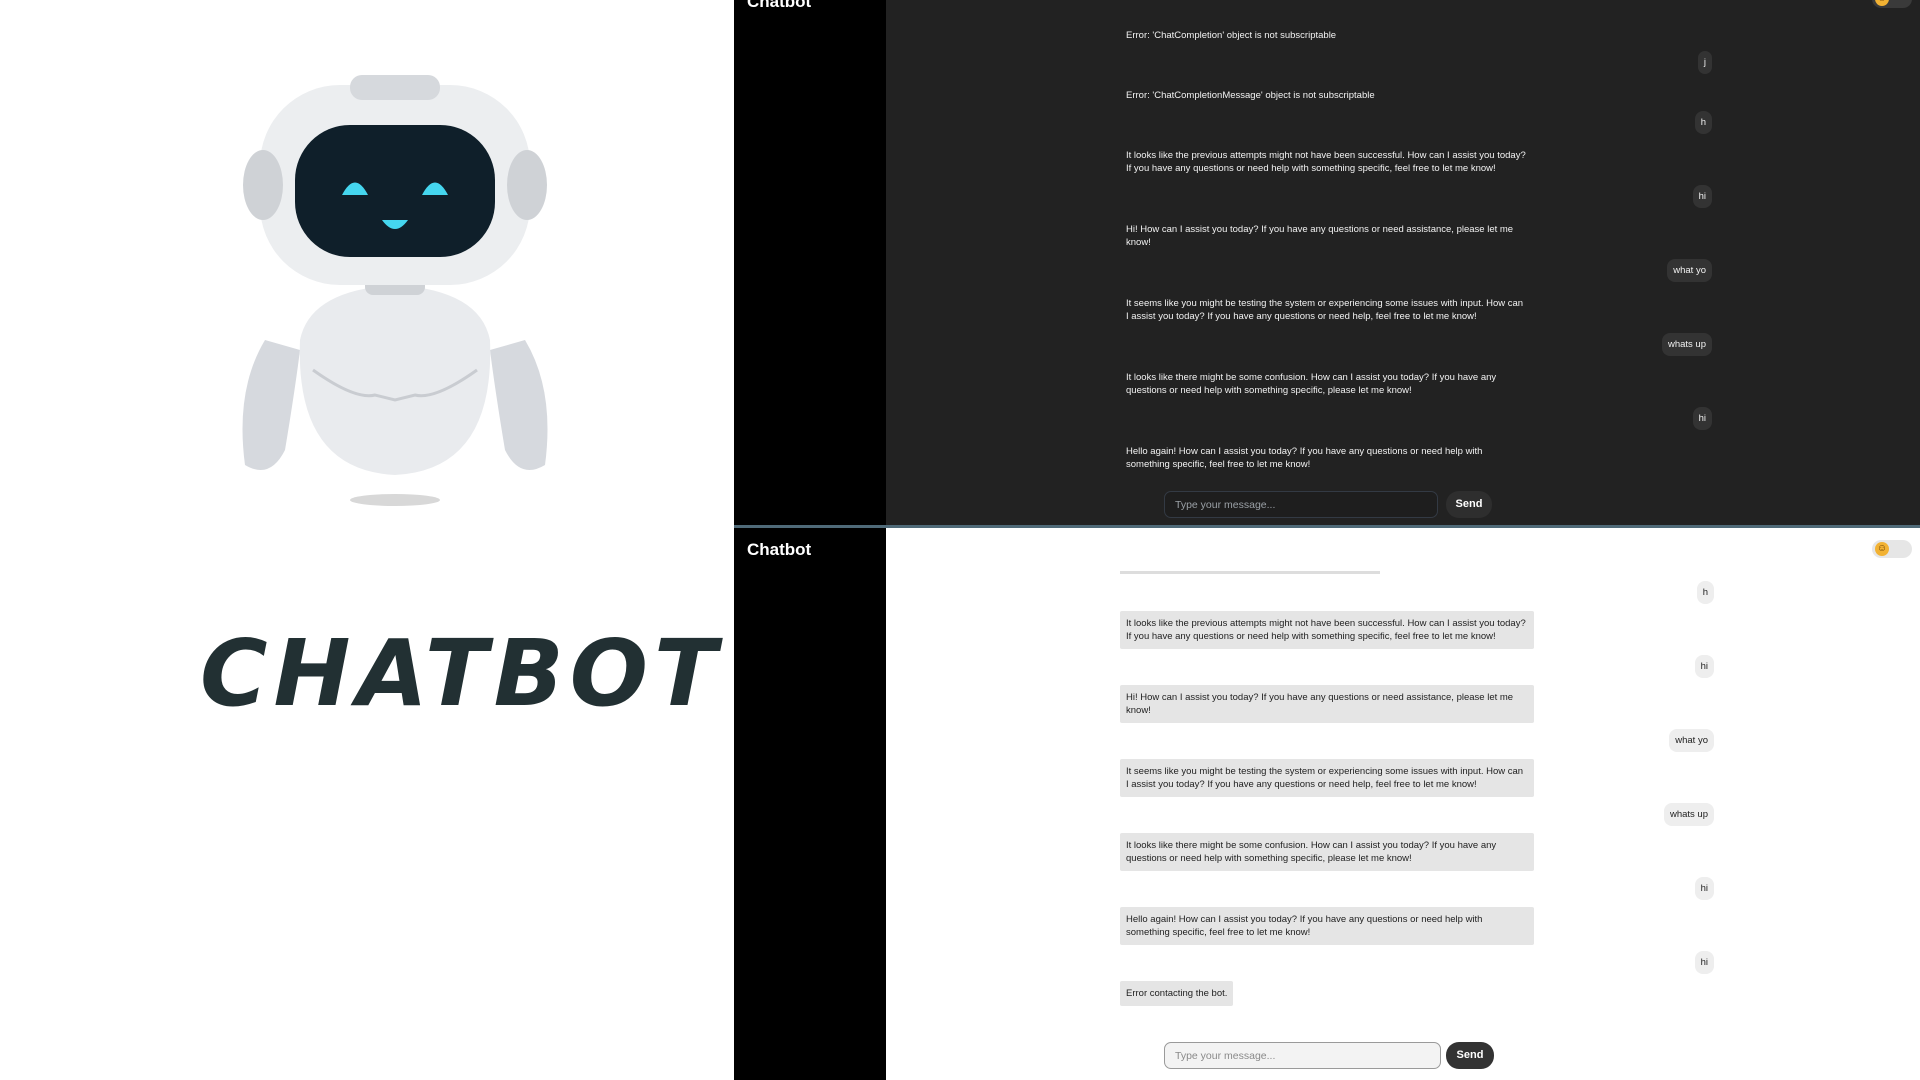  Describe the element at coordinates (1250, 572) in the screenshot. I see `loading-bar` at that location.